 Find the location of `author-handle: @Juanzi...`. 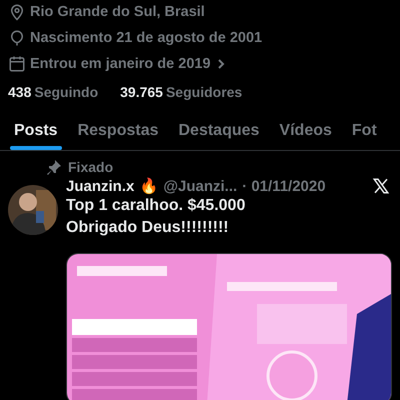

author-handle: @Juanzi... is located at coordinates (200, 186).